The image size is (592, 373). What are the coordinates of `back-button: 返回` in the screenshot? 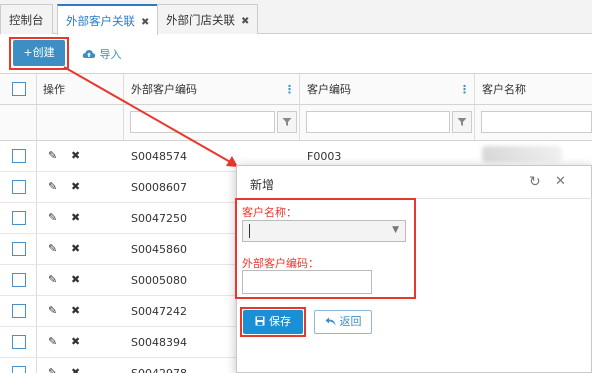 It's located at (343, 322).